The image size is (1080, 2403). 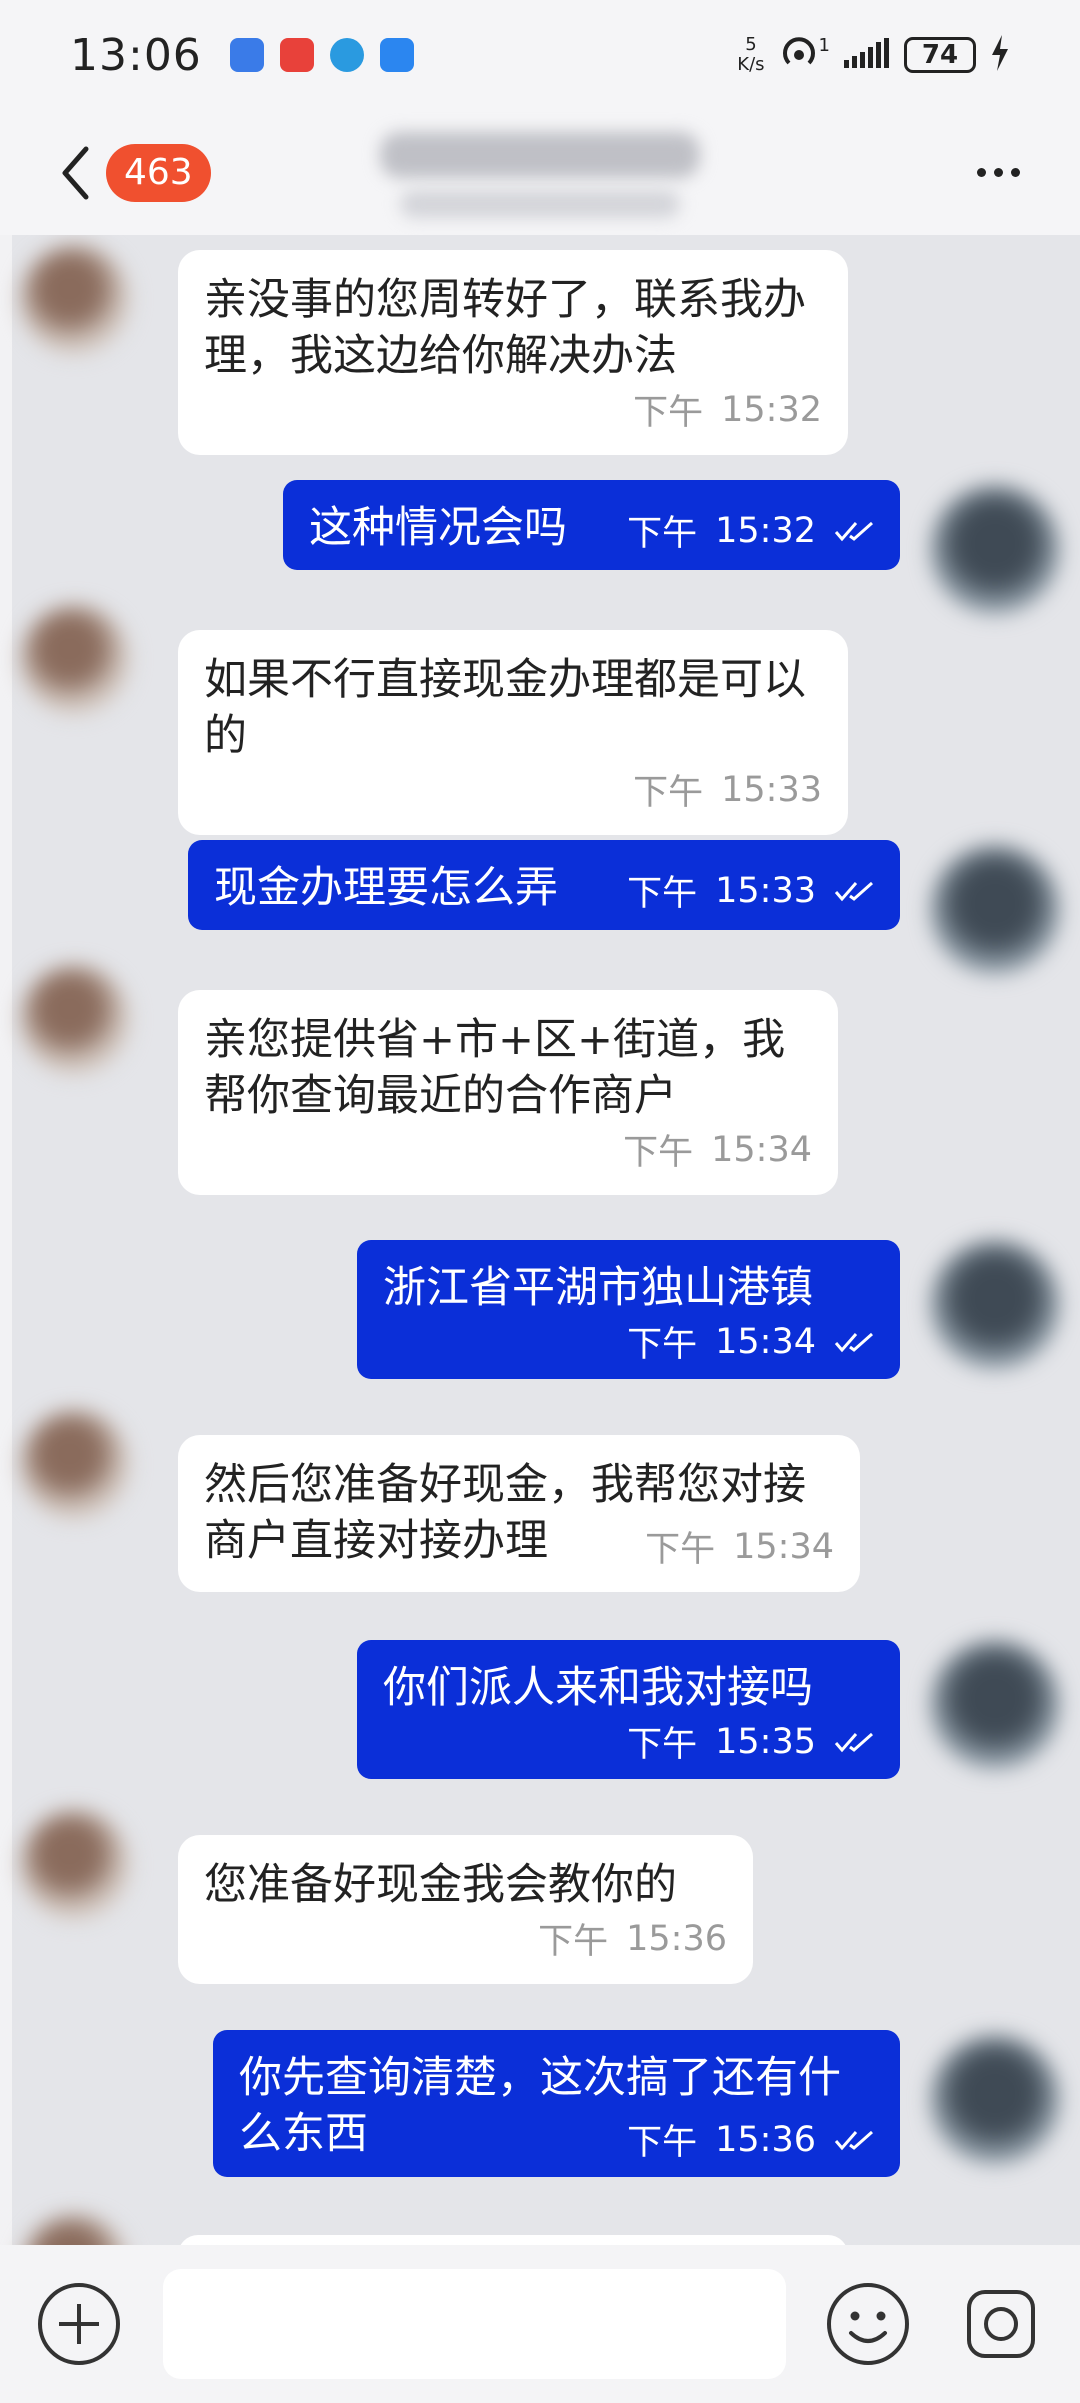 I want to click on message-outgoing: 现金办理要怎么弄 下午 15:33, so click(x=544, y=885).